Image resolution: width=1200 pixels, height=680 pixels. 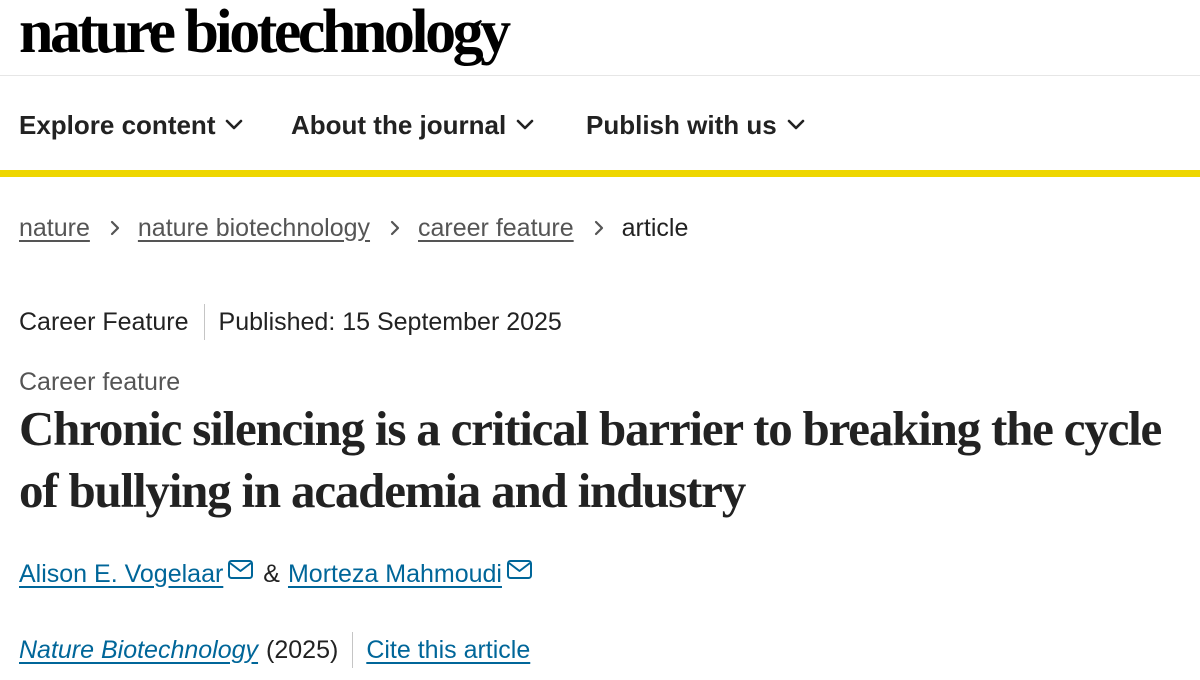 What do you see at coordinates (138, 650) in the screenshot?
I see `journal-link: Nature Biotechnology` at bounding box center [138, 650].